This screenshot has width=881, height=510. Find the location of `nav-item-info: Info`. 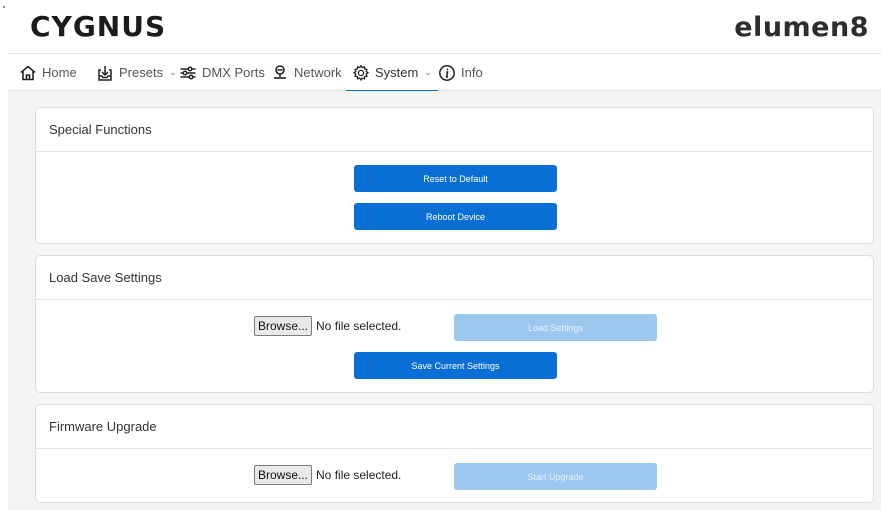

nav-item-info: Info is located at coordinates (460, 72).